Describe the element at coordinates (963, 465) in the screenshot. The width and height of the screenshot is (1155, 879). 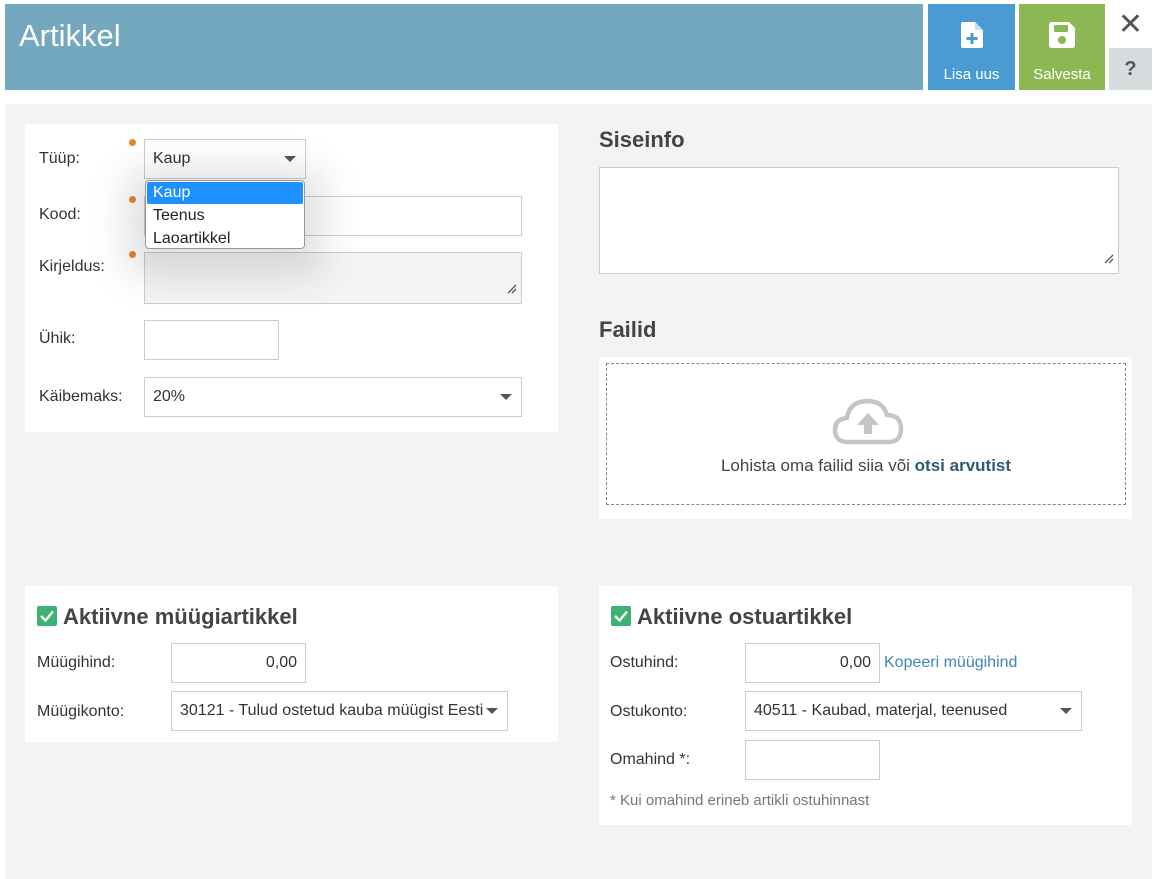
I see `browse-files-link: otsi arvutist` at that location.